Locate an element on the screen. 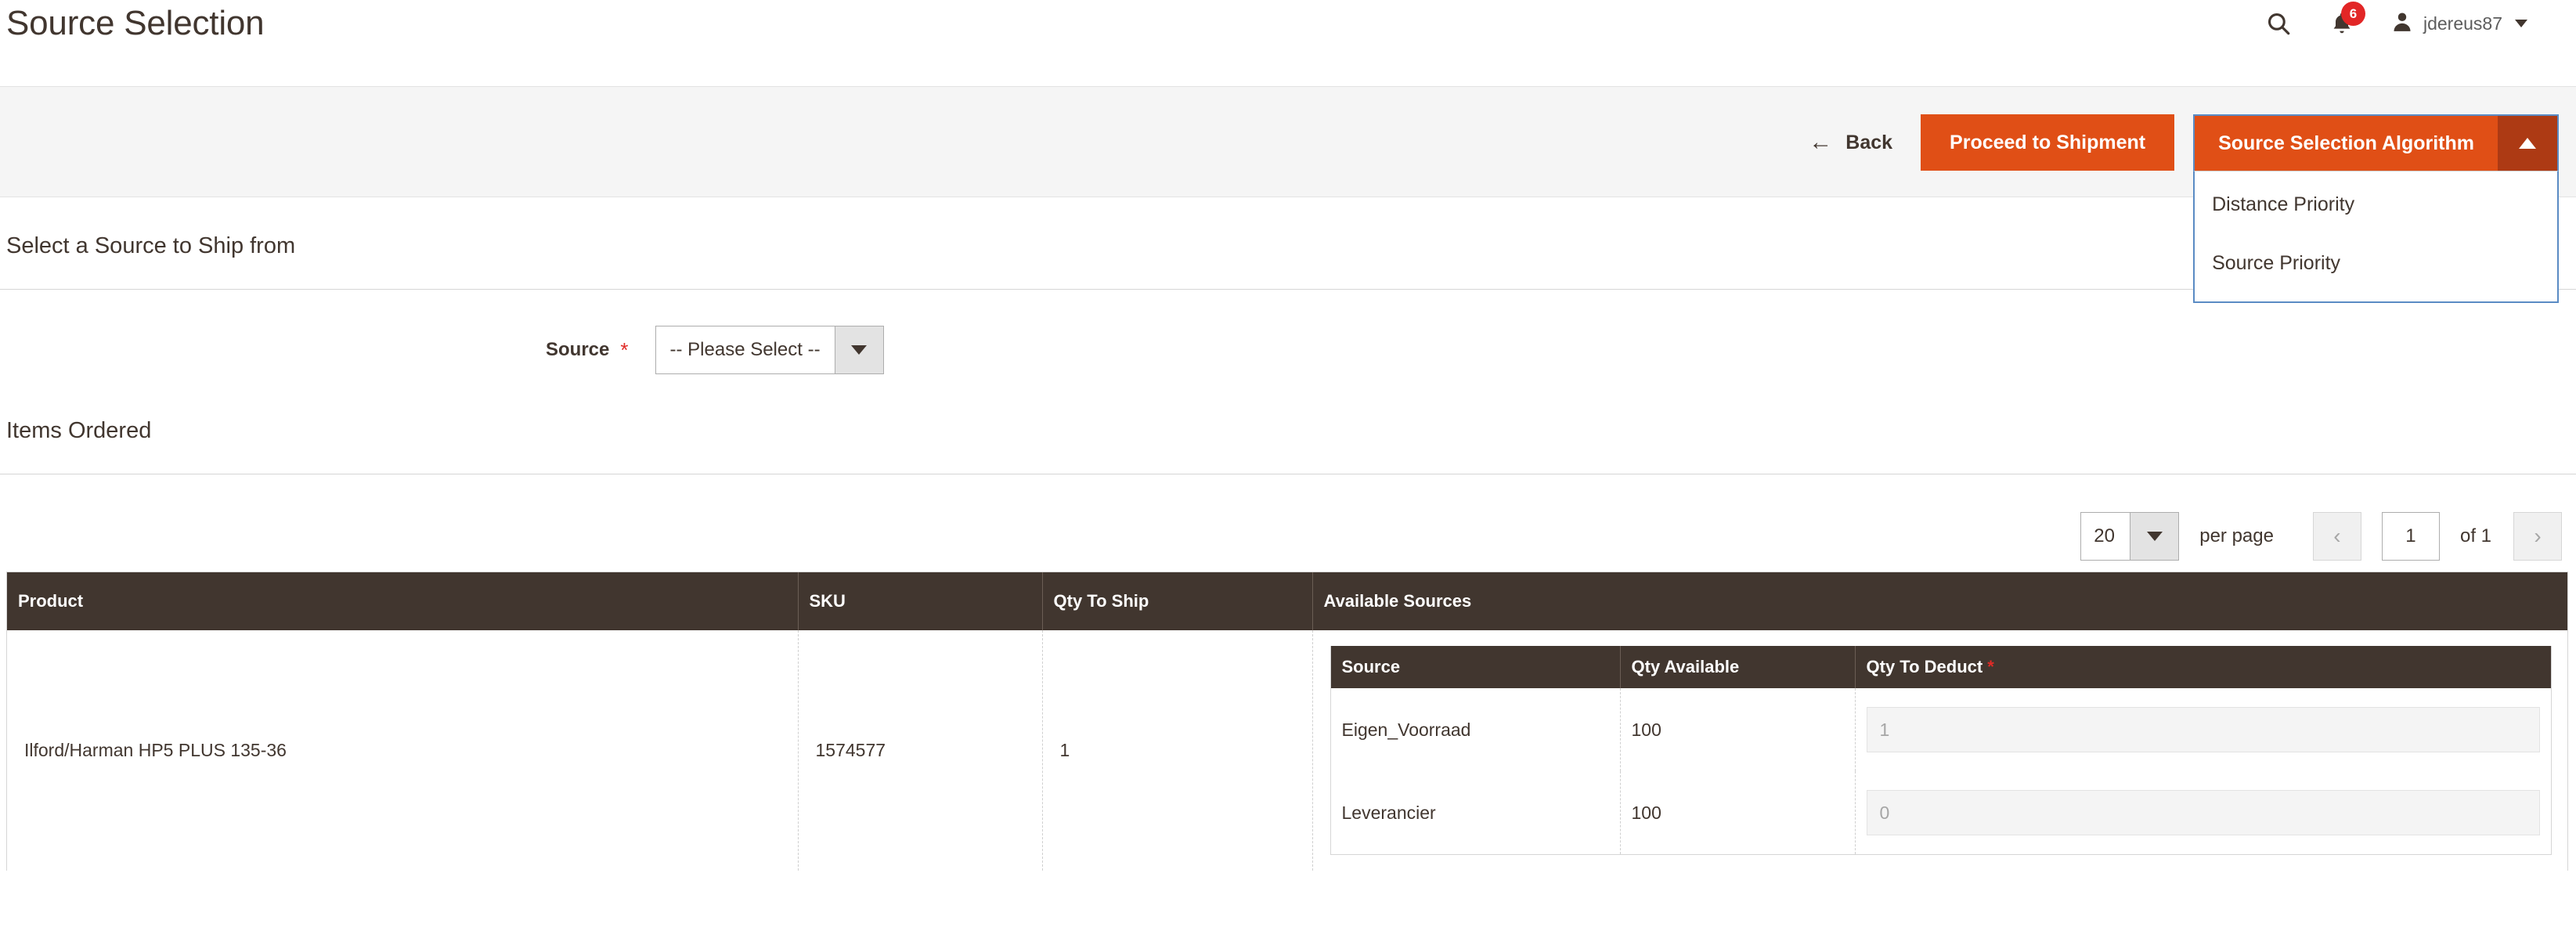  header-actions: 6 jdereus87 is located at coordinates (2390, 21).